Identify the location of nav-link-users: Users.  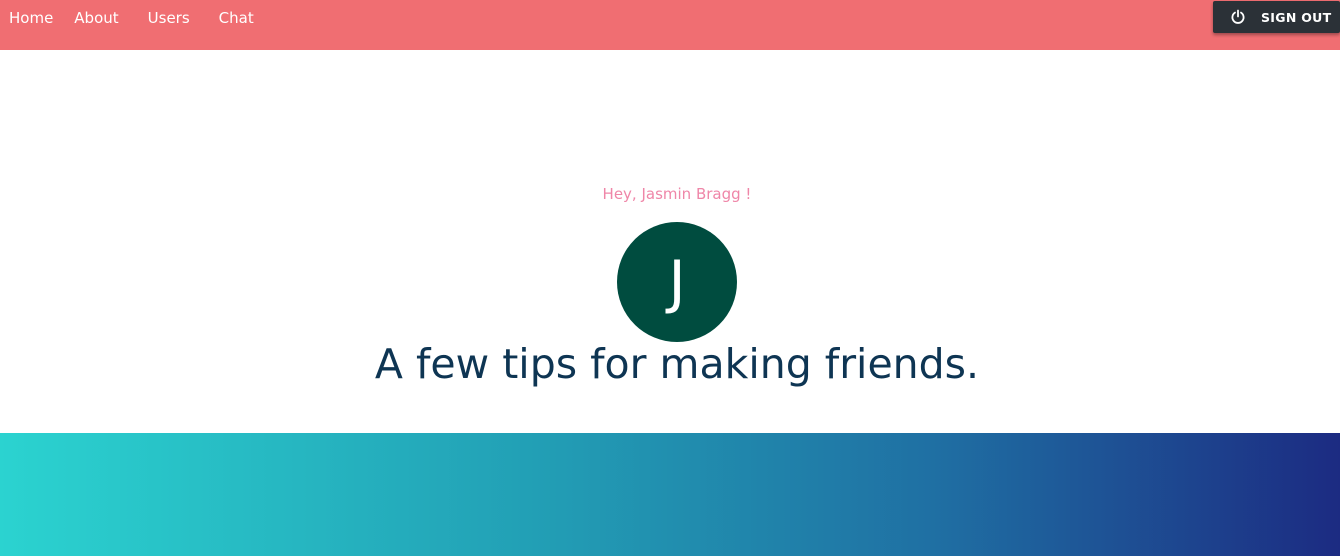
(169, 18).